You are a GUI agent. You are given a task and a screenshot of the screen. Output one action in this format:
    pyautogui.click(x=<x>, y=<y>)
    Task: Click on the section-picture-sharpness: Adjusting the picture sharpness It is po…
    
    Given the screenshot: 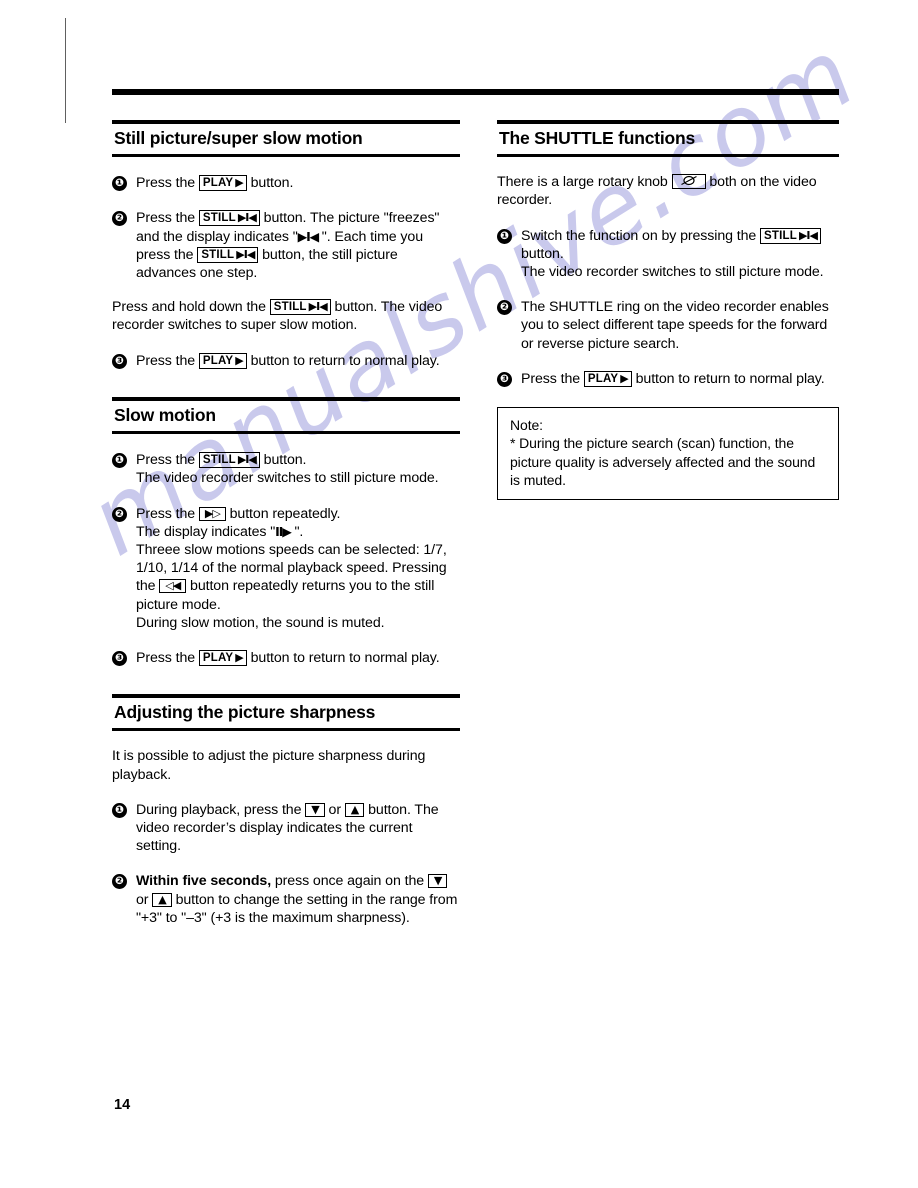 What is the action you would take?
    pyautogui.click(x=286, y=810)
    